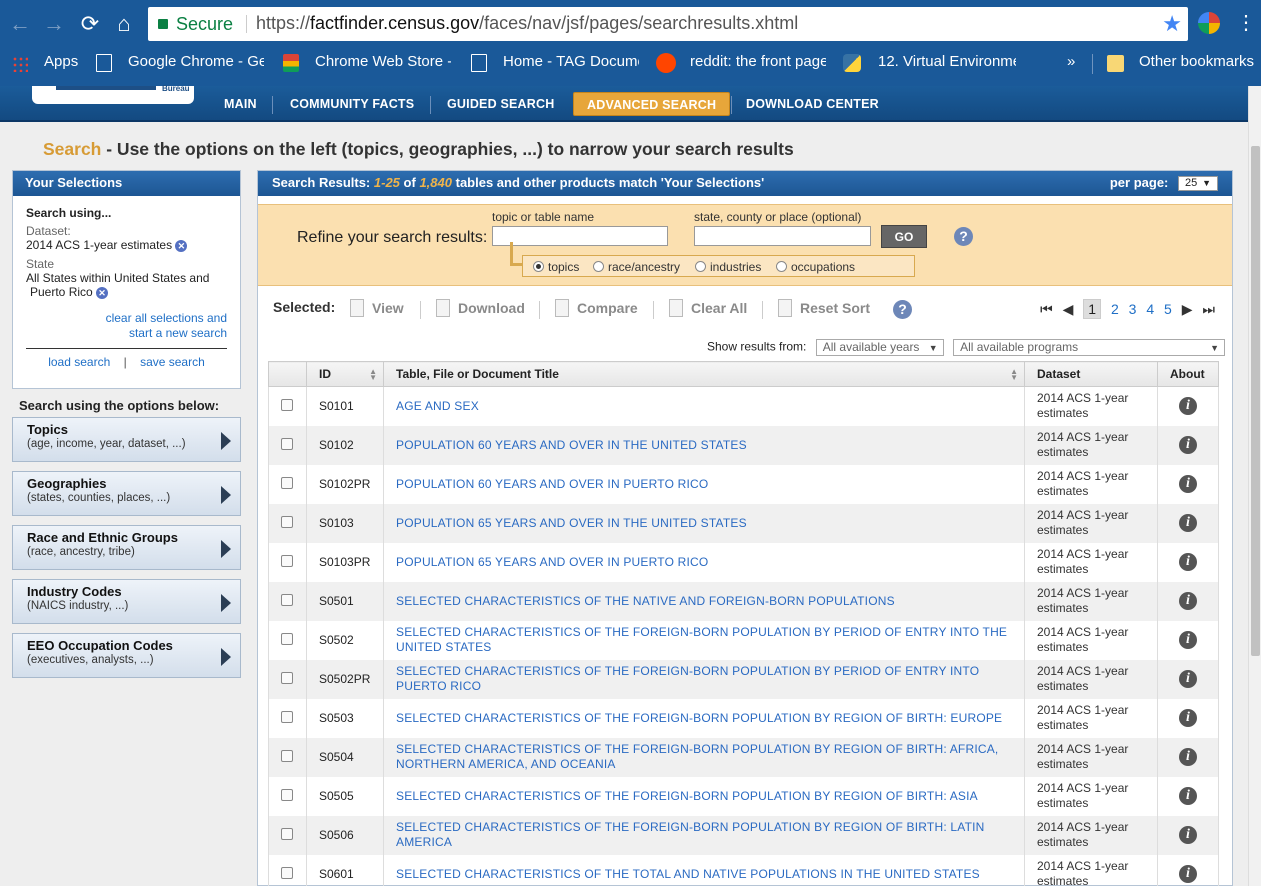 This screenshot has height=886, width=1261. I want to click on radio-race-ancestry: race/ancestry, so click(636, 267).